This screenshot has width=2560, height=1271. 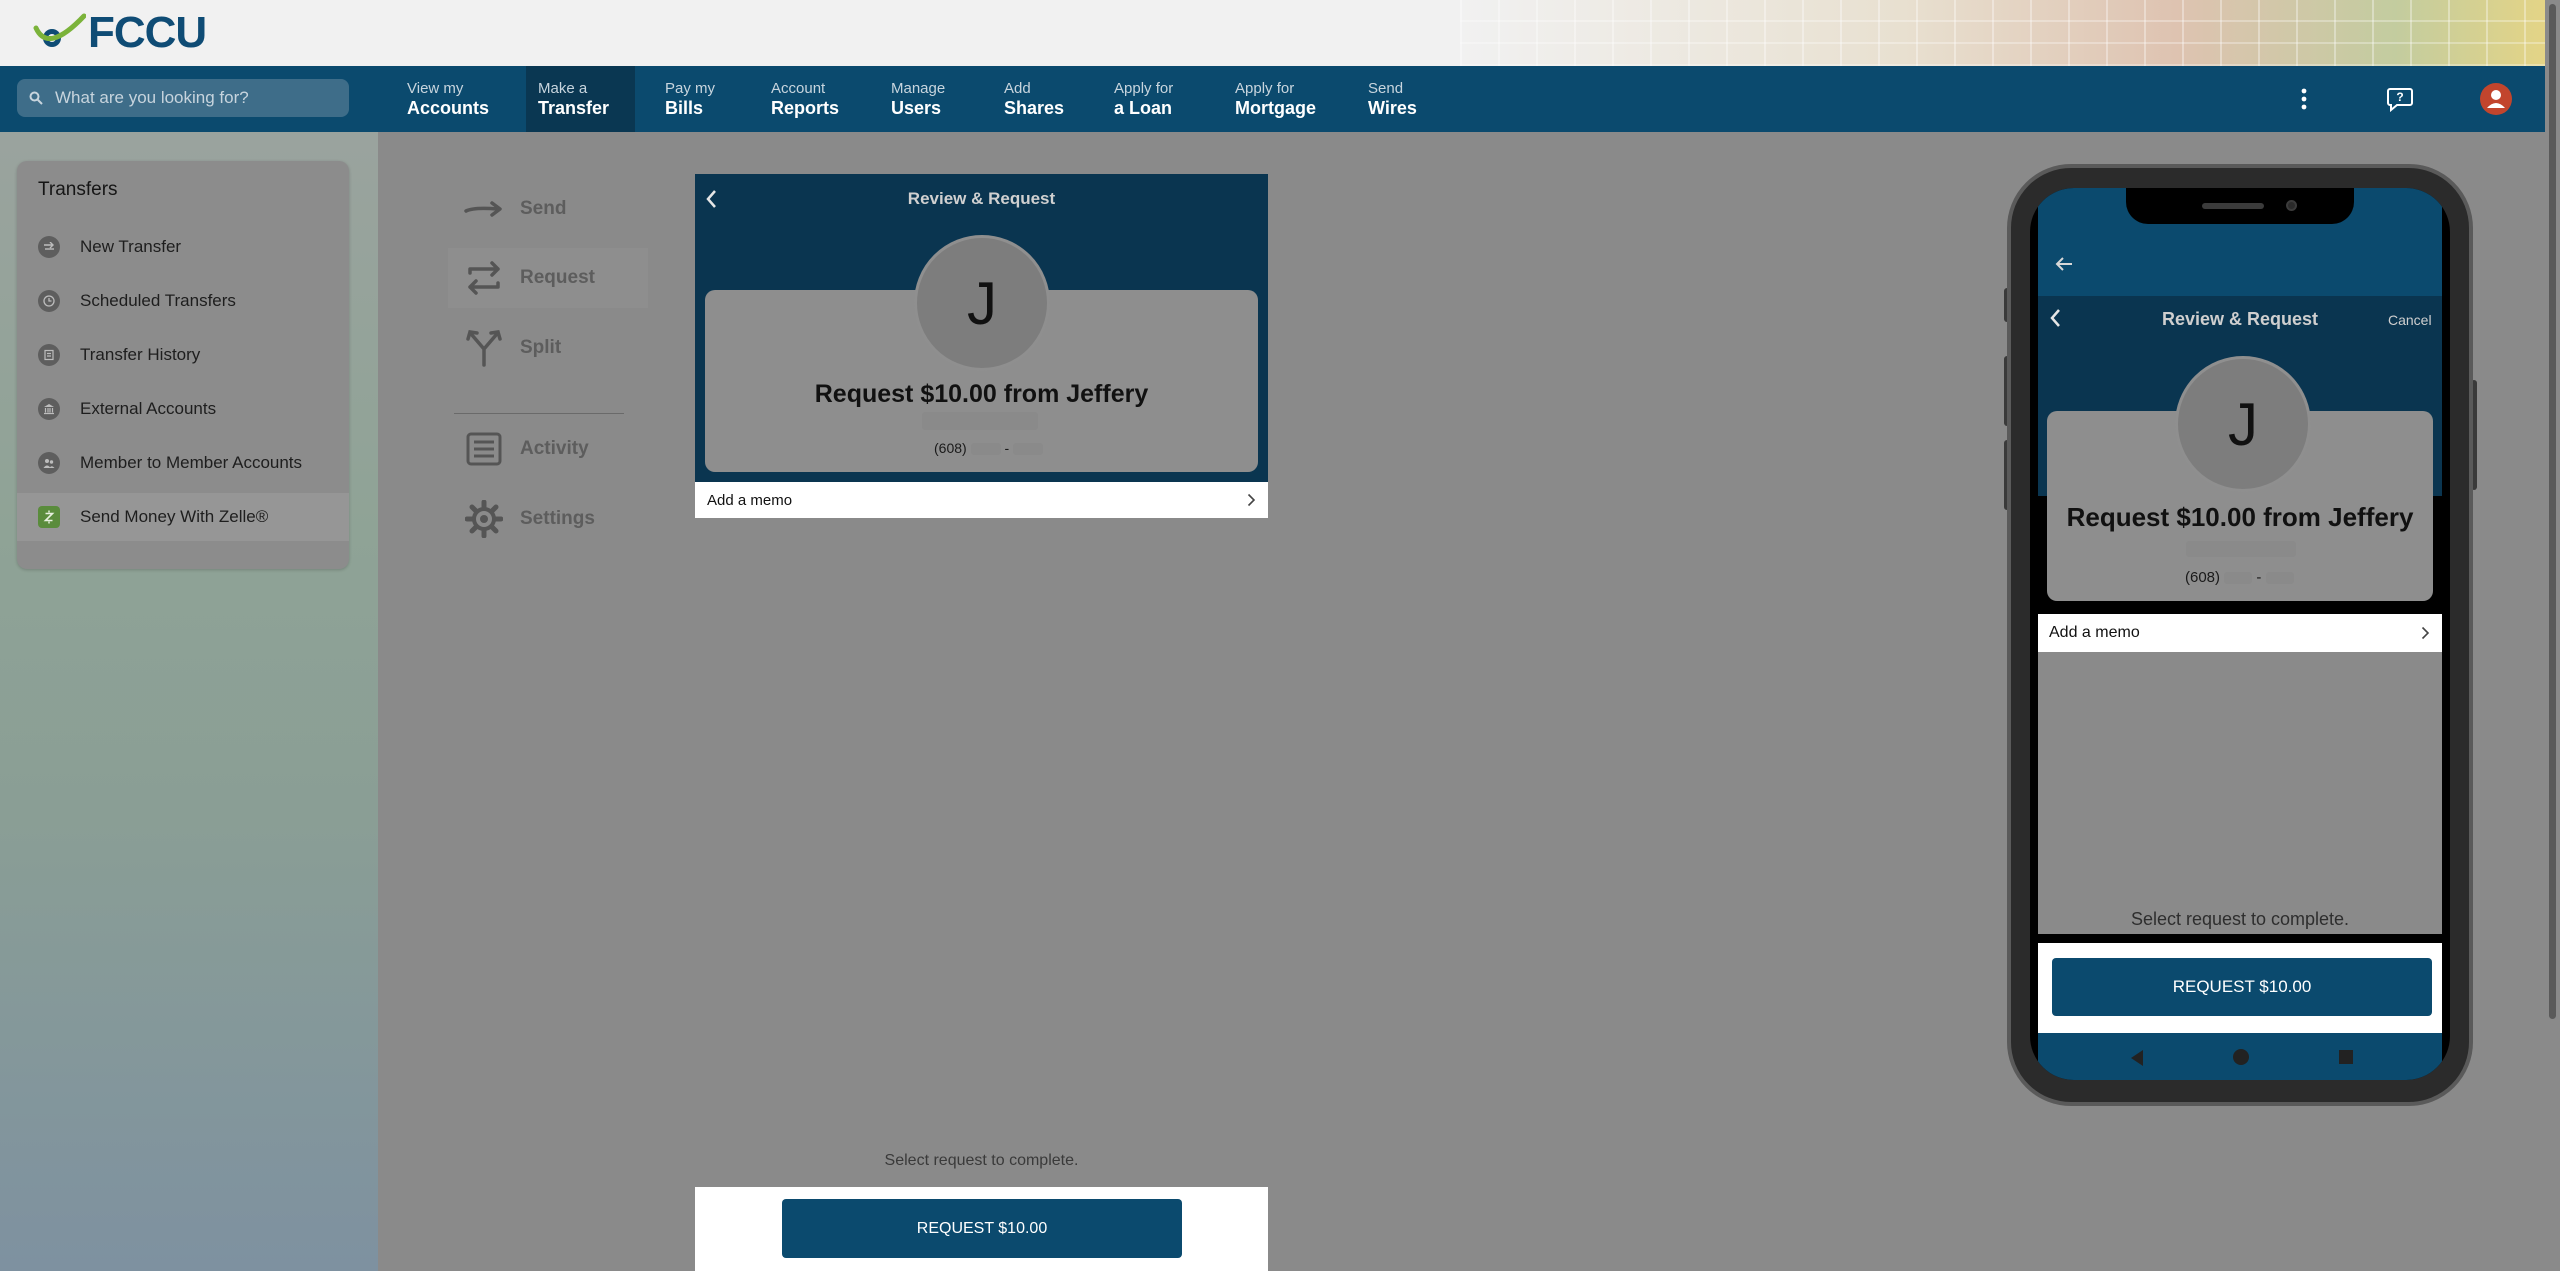 I want to click on nav-shares: Add Shares, so click(x=1034, y=99).